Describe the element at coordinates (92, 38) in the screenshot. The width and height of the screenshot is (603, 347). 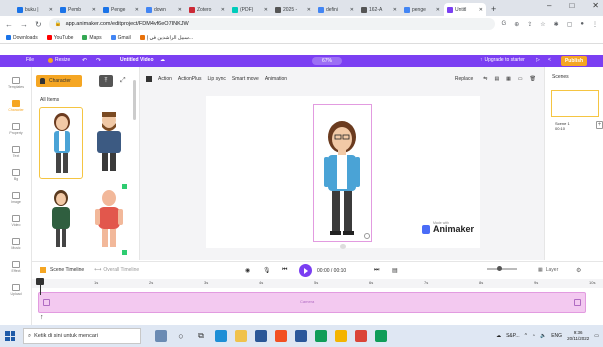
I see `bookmark-item: Maps` at that location.